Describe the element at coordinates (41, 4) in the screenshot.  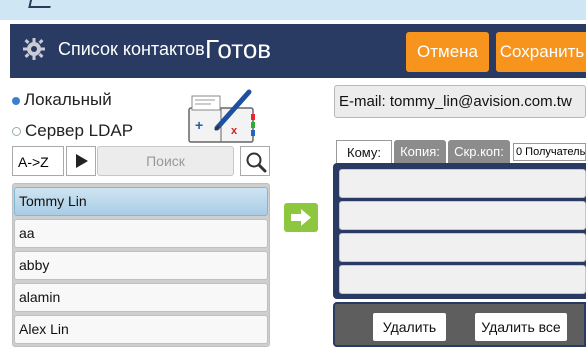
I see `cut-off-glyph` at that location.